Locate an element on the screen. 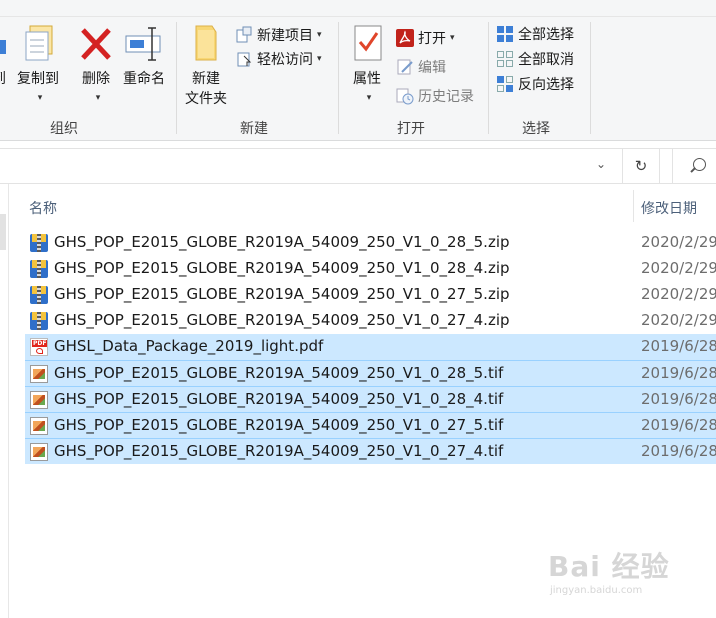 The image size is (716, 618). refresh-icon: ↻ is located at coordinates (641, 166).